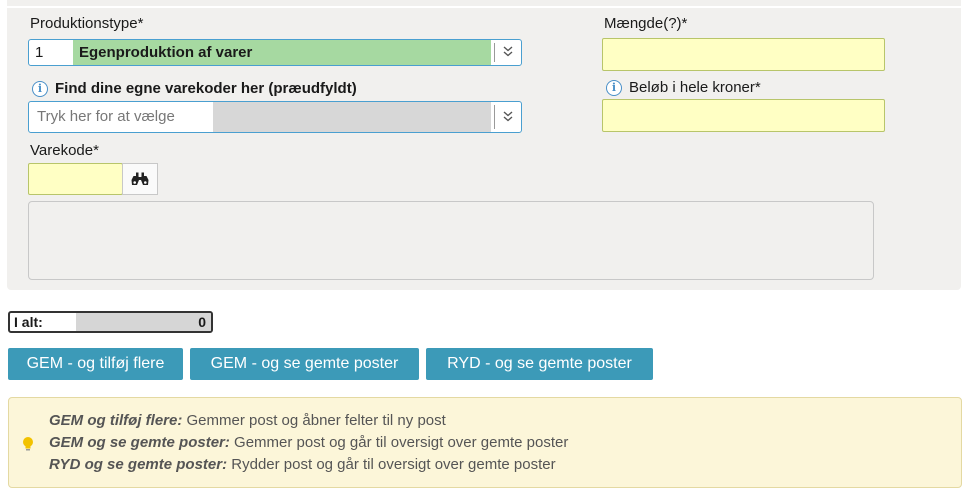  I want to click on total-value-bg, so click(143, 322).